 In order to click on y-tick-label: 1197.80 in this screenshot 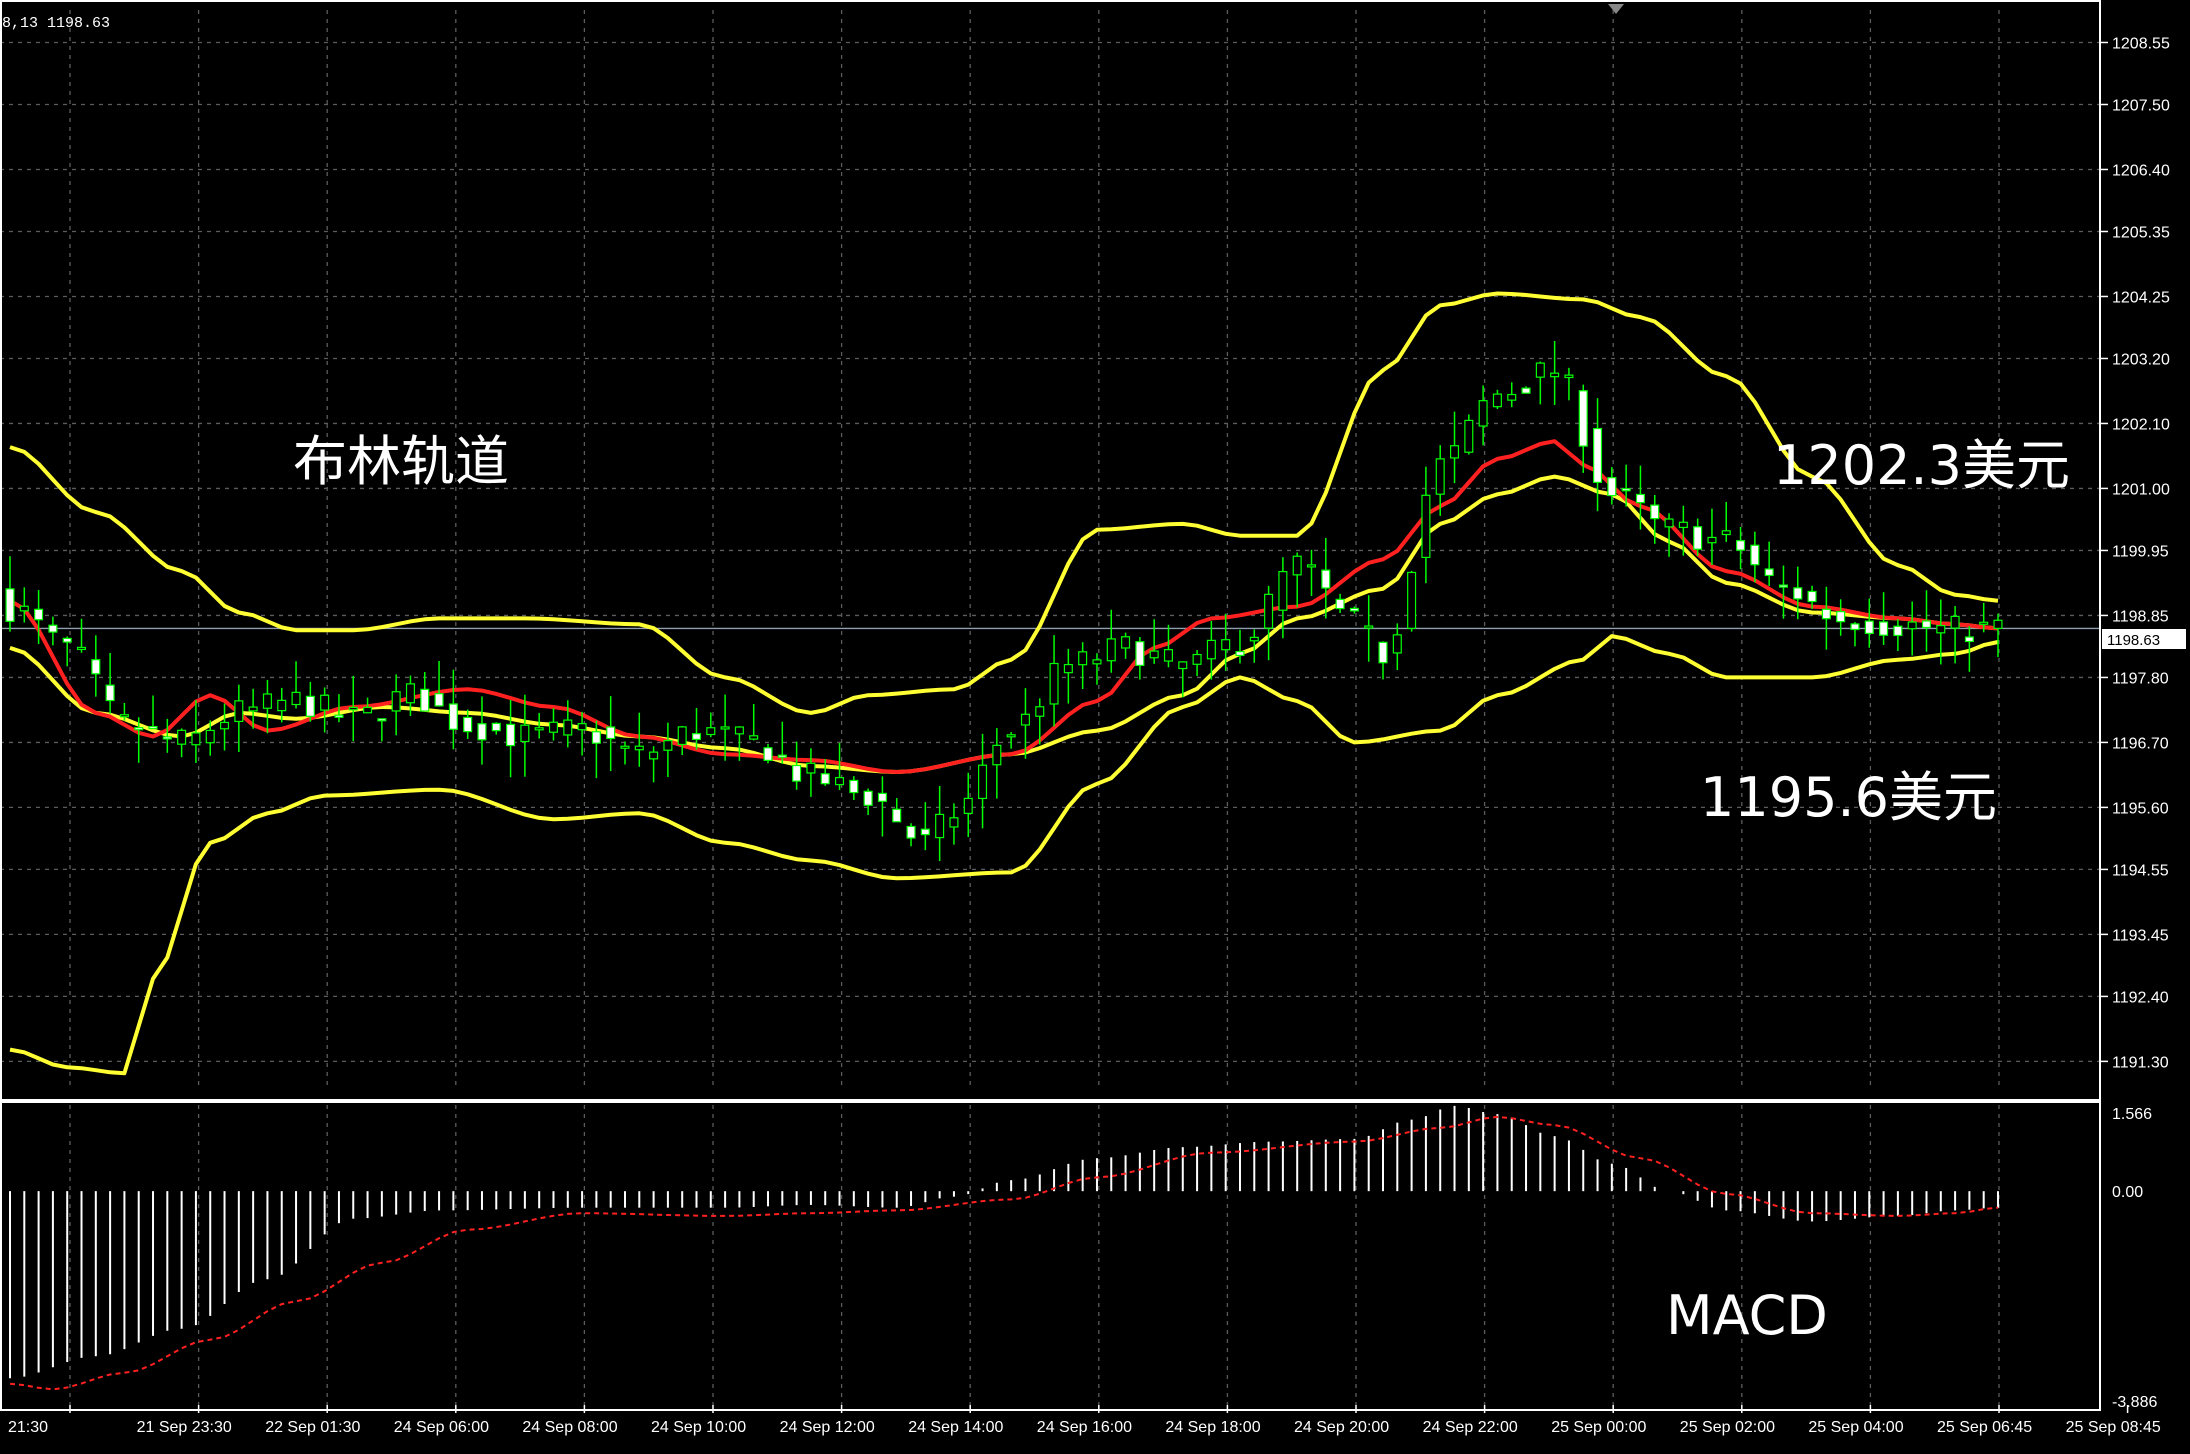, I will do `click(2140, 678)`.